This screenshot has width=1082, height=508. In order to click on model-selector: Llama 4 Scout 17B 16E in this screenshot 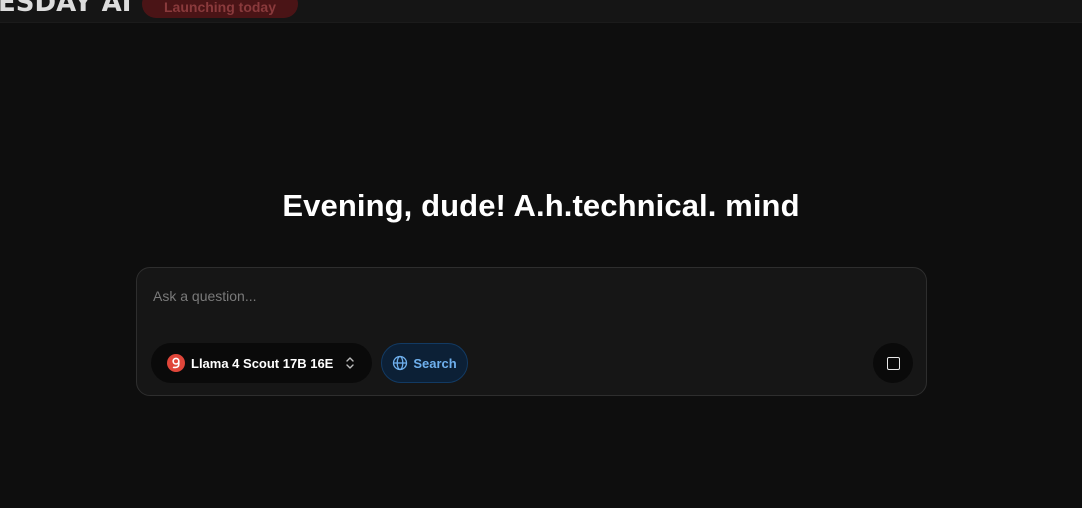, I will do `click(261, 363)`.